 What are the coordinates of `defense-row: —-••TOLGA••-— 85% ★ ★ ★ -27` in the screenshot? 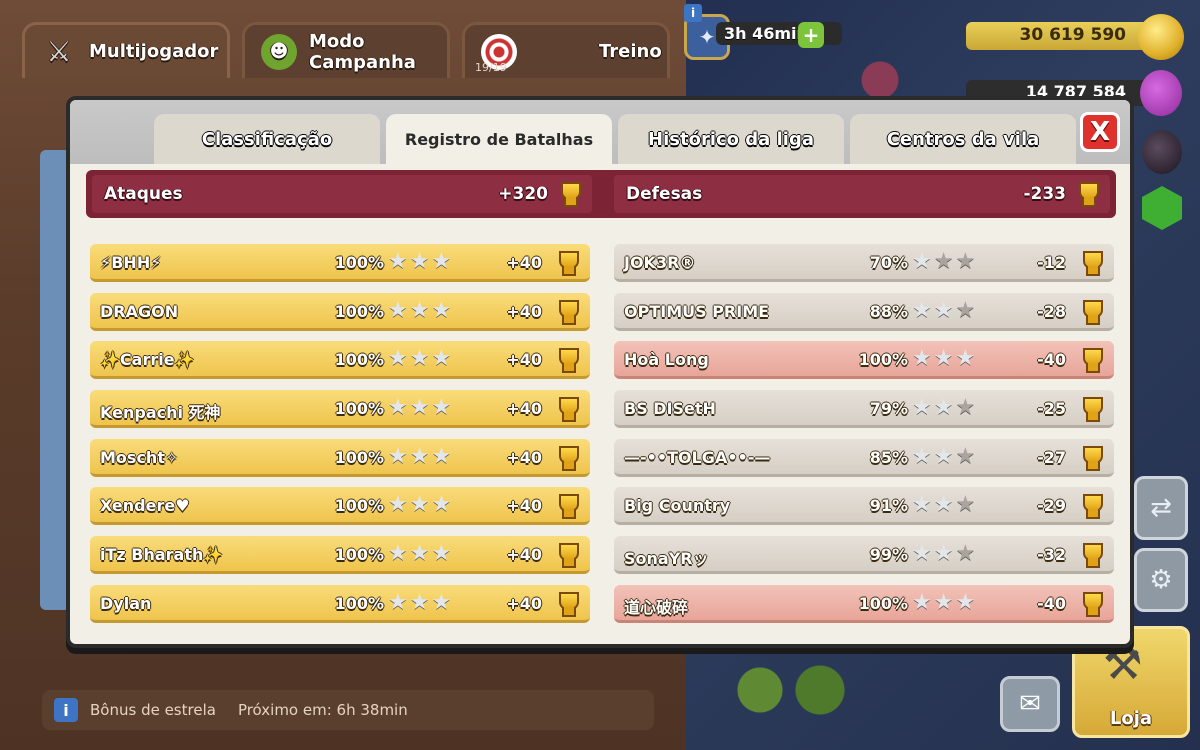 It's located at (864, 457).